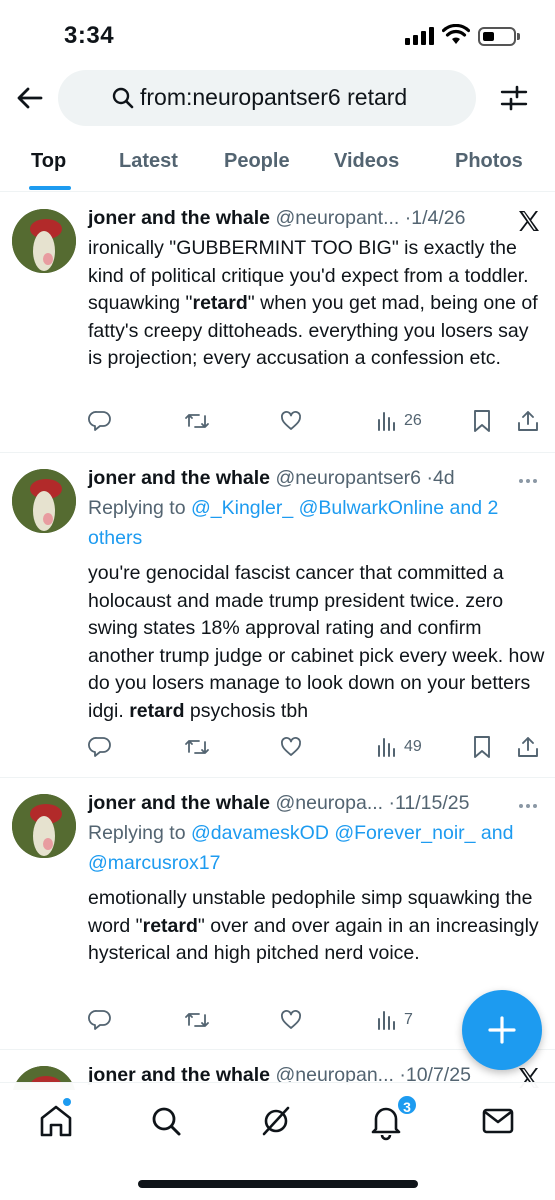 The image size is (555, 1200). What do you see at coordinates (277, 35) in the screenshot?
I see `status-bar: 3:34` at bounding box center [277, 35].